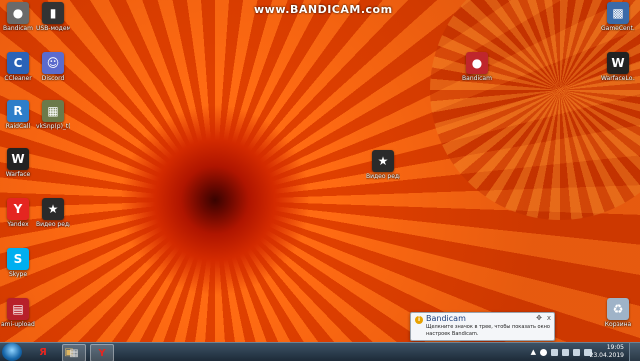 This screenshot has width=640, height=362. What do you see at coordinates (53, 63) in the screenshot?
I see `discord-icon: ☺` at bounding box center [53, 63].